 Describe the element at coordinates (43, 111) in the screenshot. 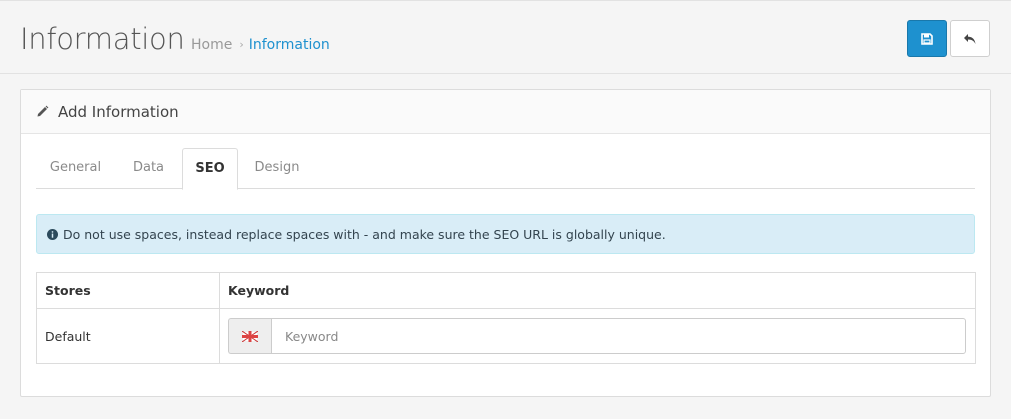

I see `pencil-icon` at that location.